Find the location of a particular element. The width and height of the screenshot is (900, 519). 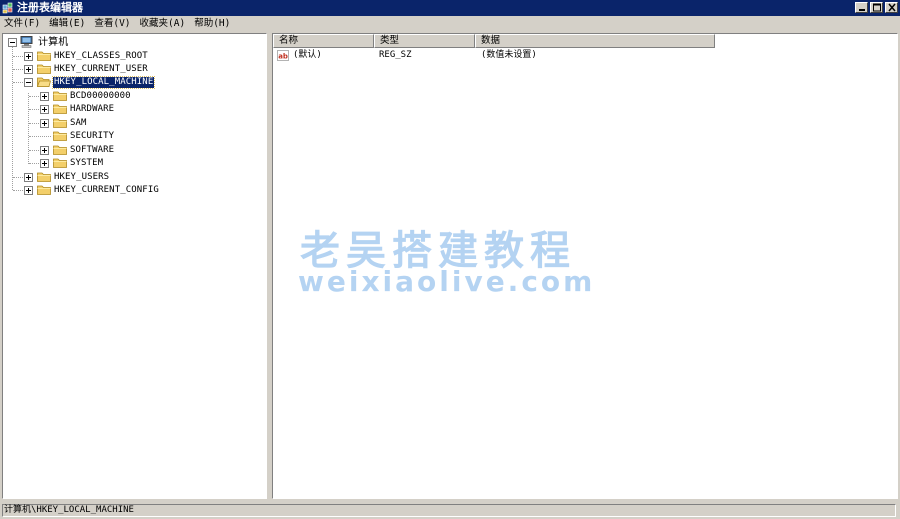

status-bar: 计算机\HKEY_LOCAL_MACHINE is located at coordinates (450, 510).